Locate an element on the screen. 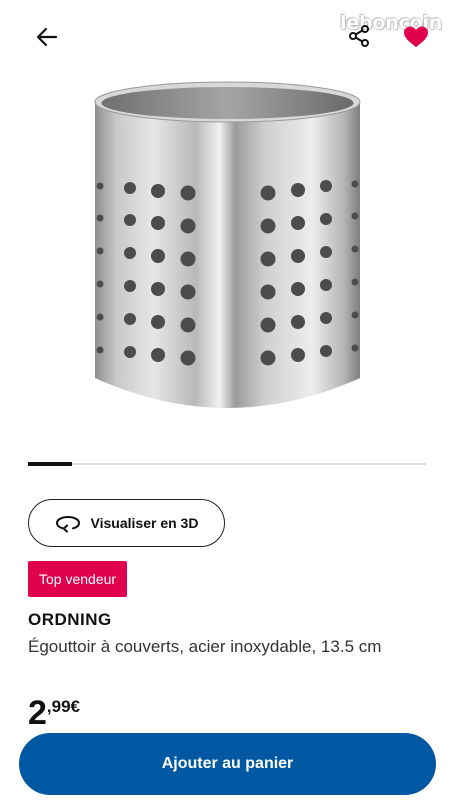 This screenshot has height=800, width=454. view-3d-label: Visualiser en 3D is located at coordinates (144, 523).